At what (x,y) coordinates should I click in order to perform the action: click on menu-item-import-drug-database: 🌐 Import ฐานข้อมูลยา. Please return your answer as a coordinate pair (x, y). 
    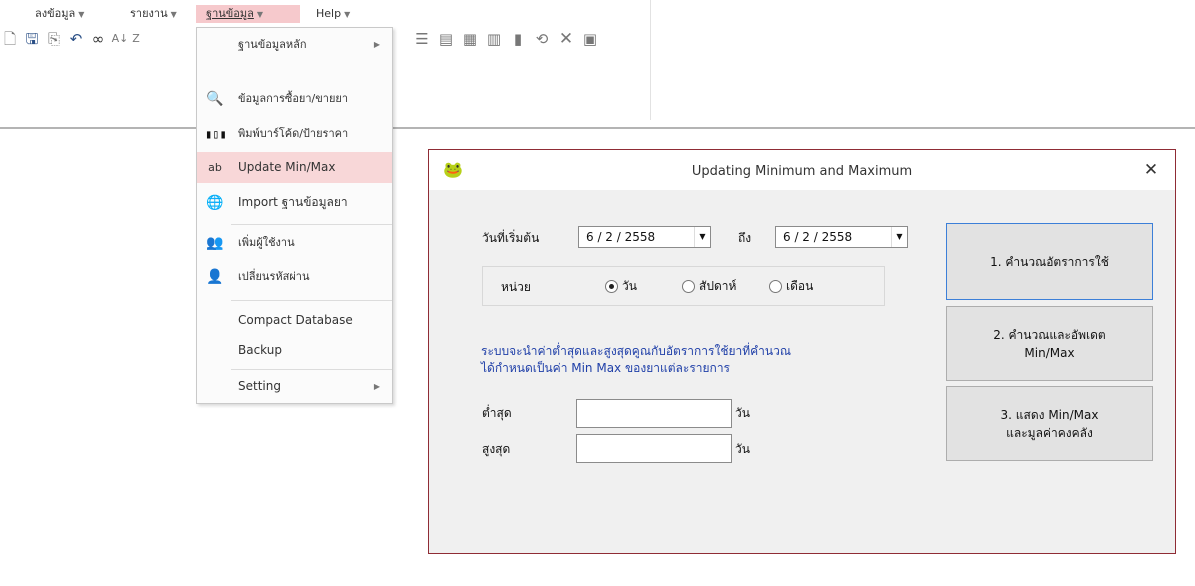
    Looking at the image, I should click on (294, 202).